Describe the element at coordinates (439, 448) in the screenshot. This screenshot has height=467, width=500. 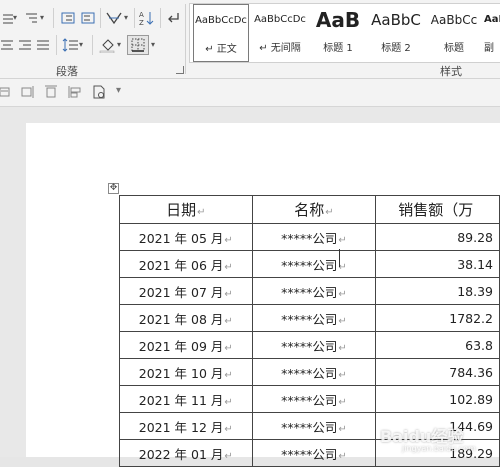
I see `watermark-url: jingyan.baidu.com` at that location.